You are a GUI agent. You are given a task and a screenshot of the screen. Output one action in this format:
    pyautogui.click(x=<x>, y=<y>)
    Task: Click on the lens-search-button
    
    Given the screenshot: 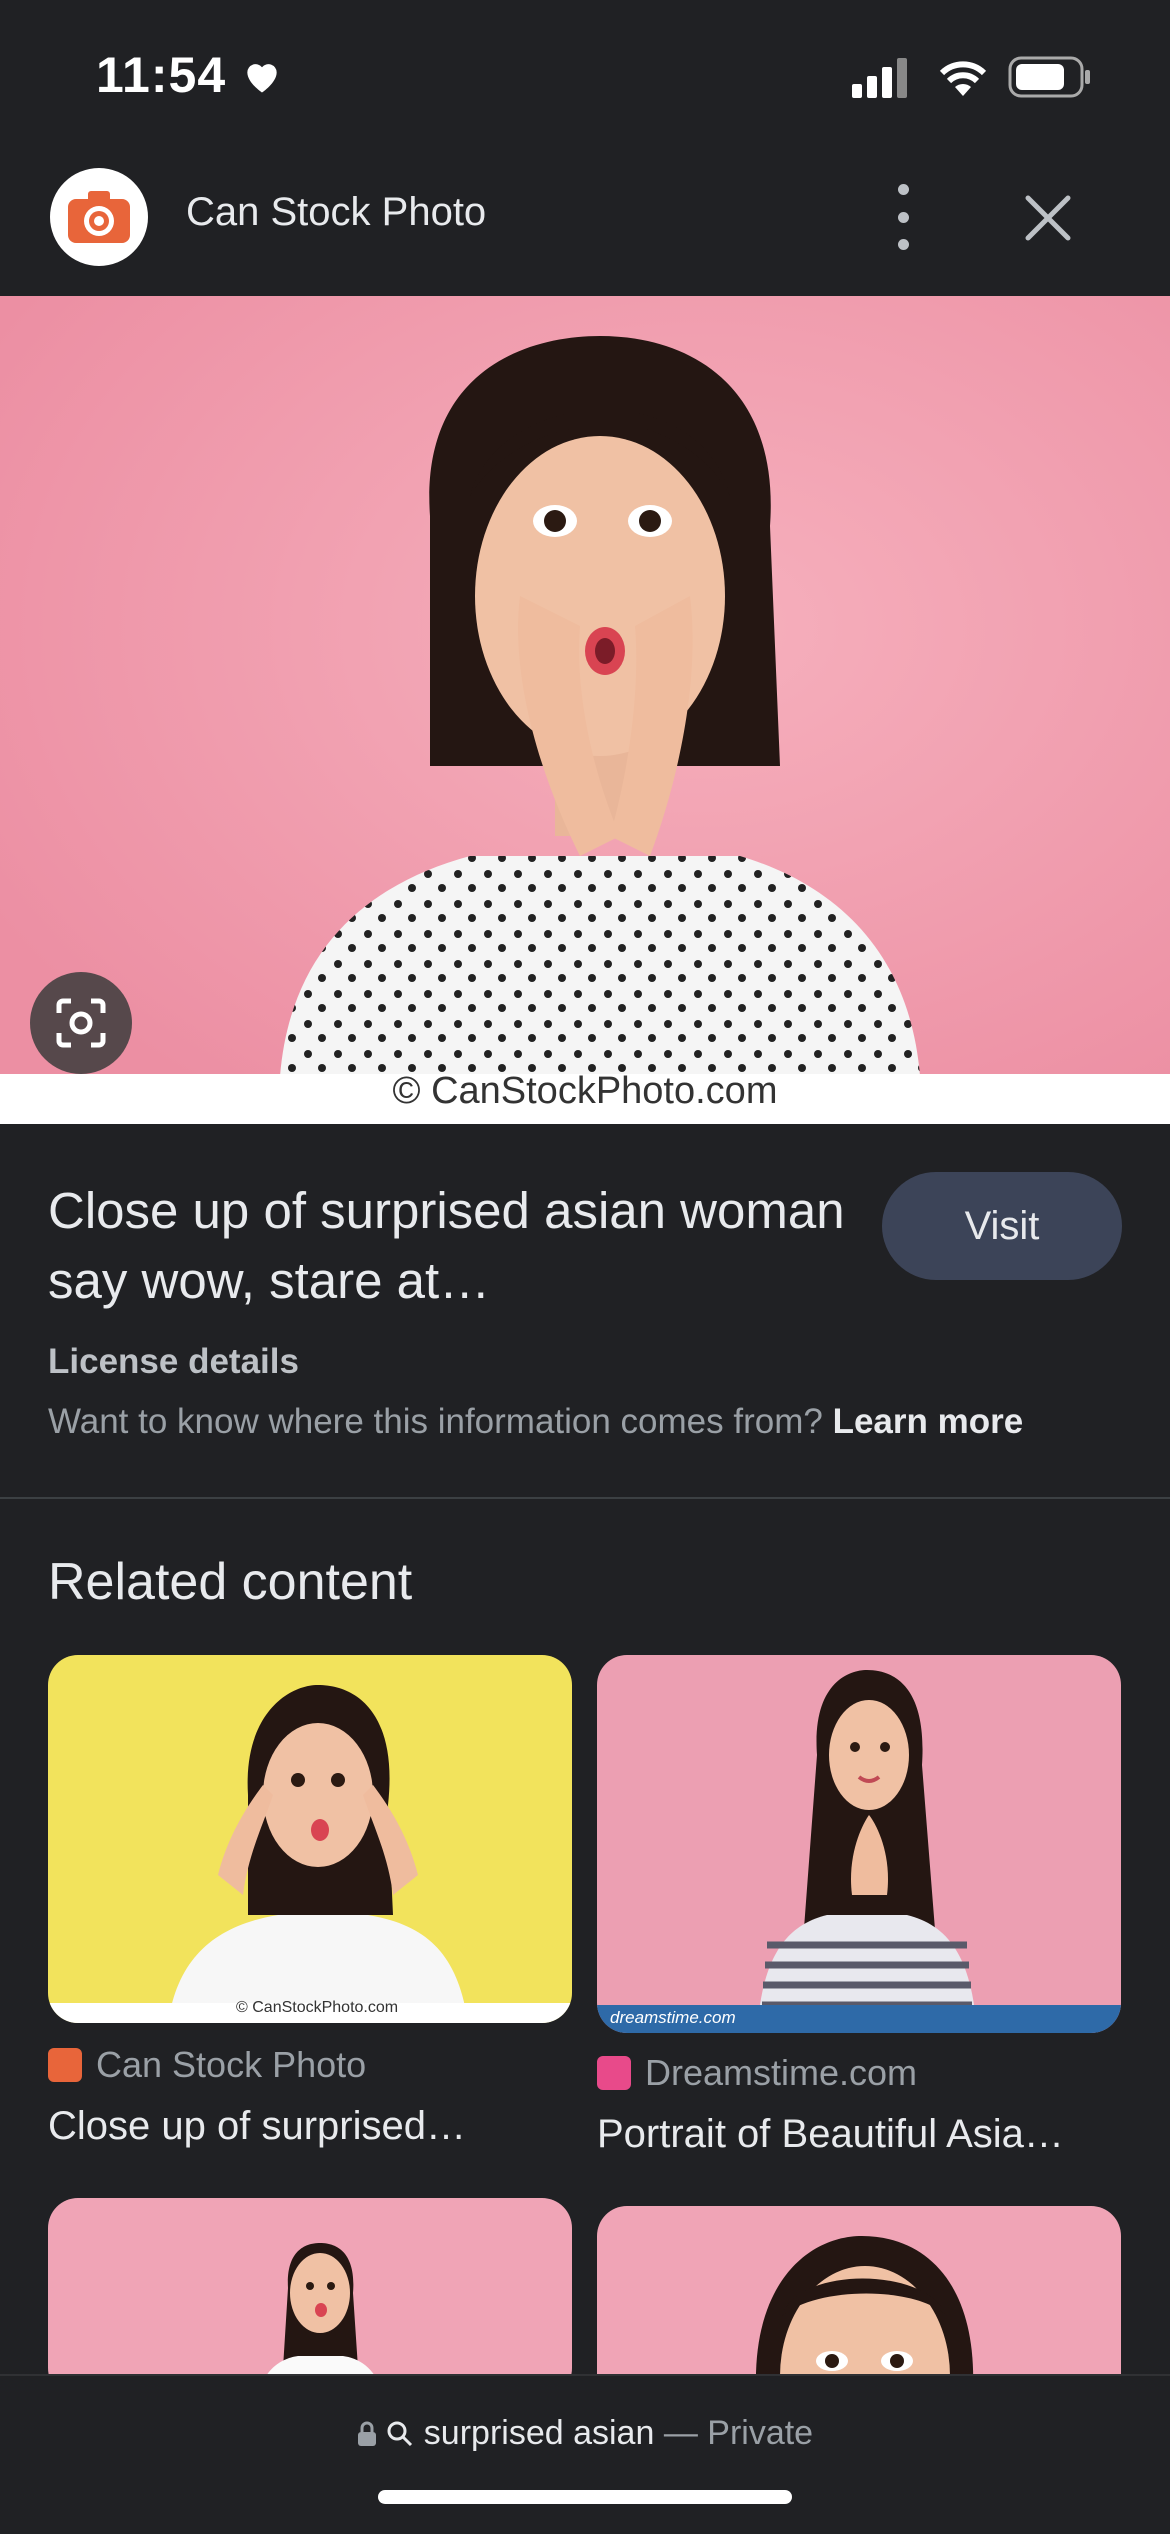 What is the action you would take?
    pyautogui.click(x=81, y=1023)
    